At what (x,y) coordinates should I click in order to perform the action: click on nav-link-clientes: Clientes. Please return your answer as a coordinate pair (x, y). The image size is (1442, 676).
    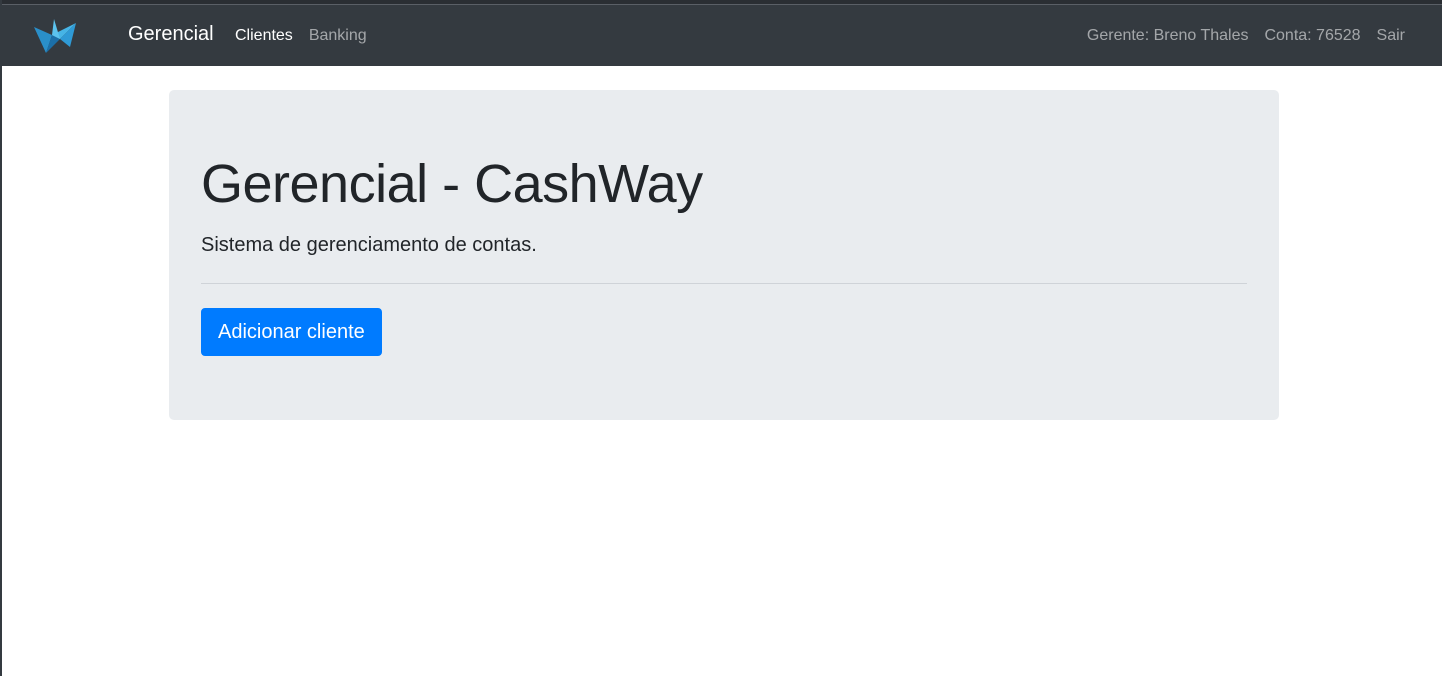
    Looking at the image, I should click on (264, 36).